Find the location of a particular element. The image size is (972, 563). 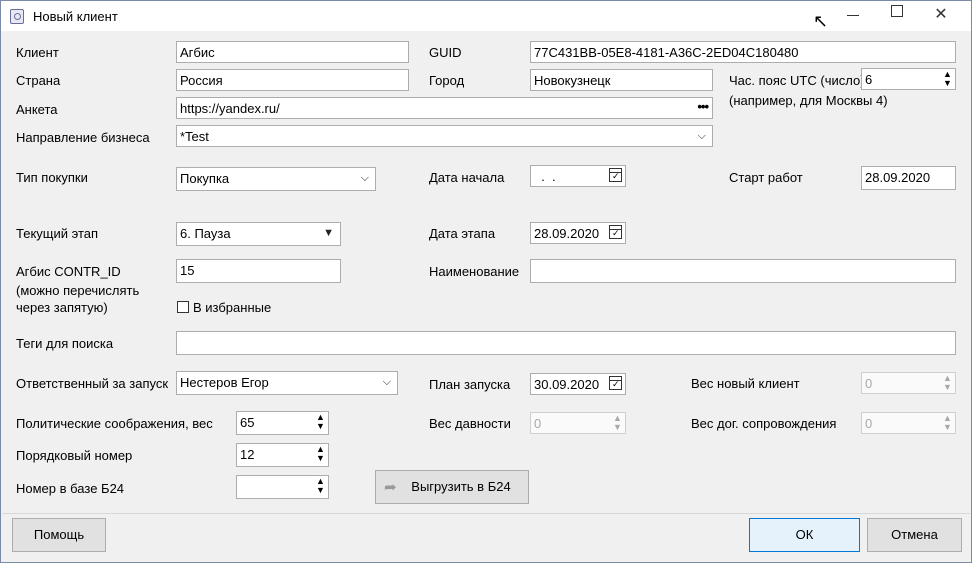

country-label: Страна is located at coordinates (38, 80).